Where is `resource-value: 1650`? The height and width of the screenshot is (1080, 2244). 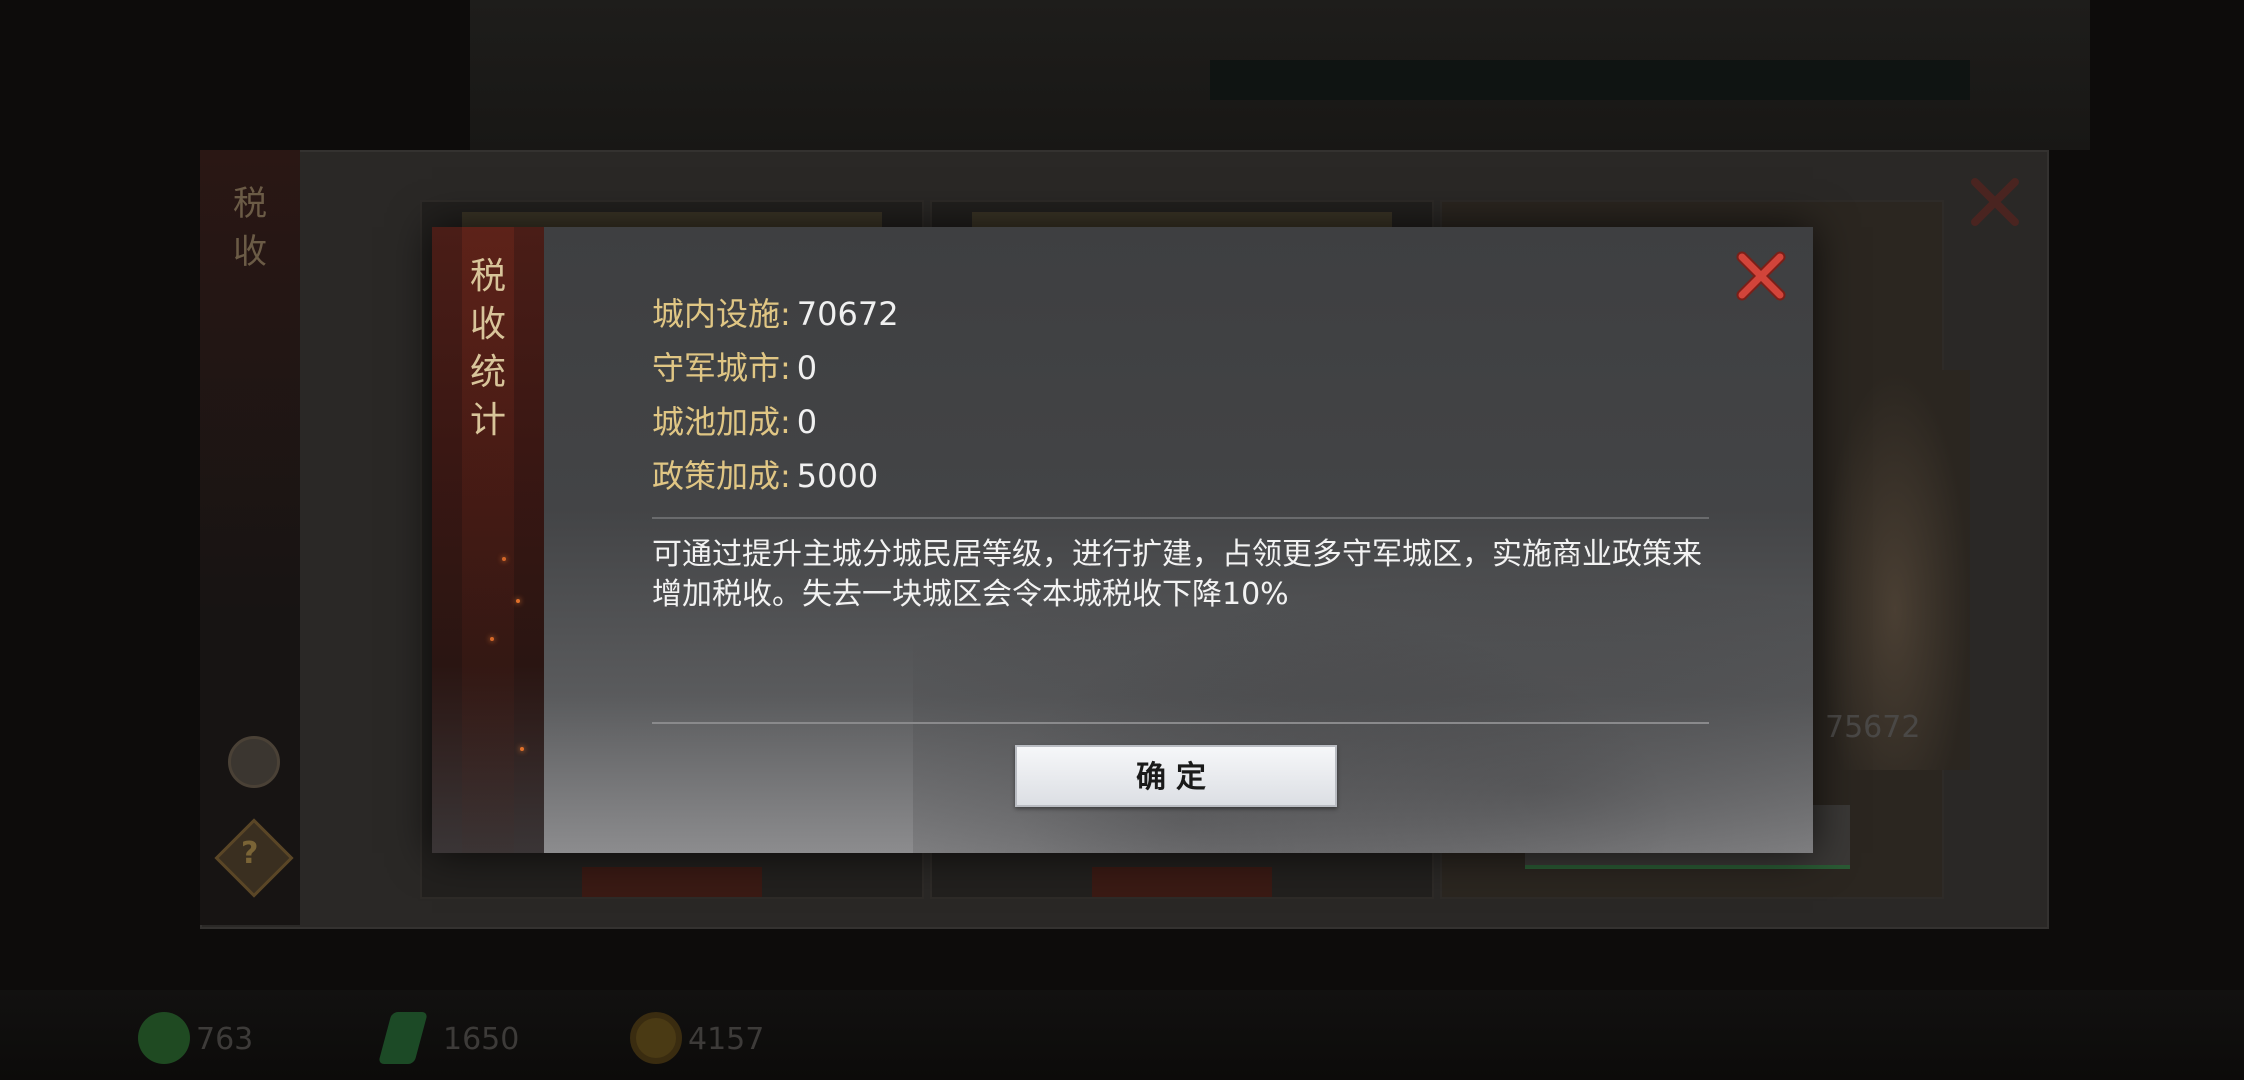
resource-value: 1650 is located at coordinates (481, 1039).